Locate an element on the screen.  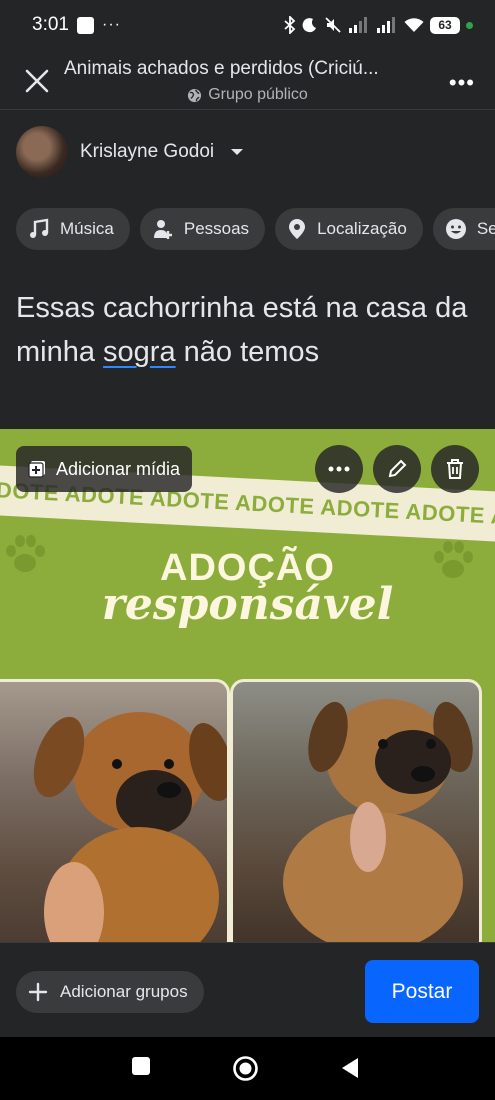
avatar is located at coordinates (42, 152).